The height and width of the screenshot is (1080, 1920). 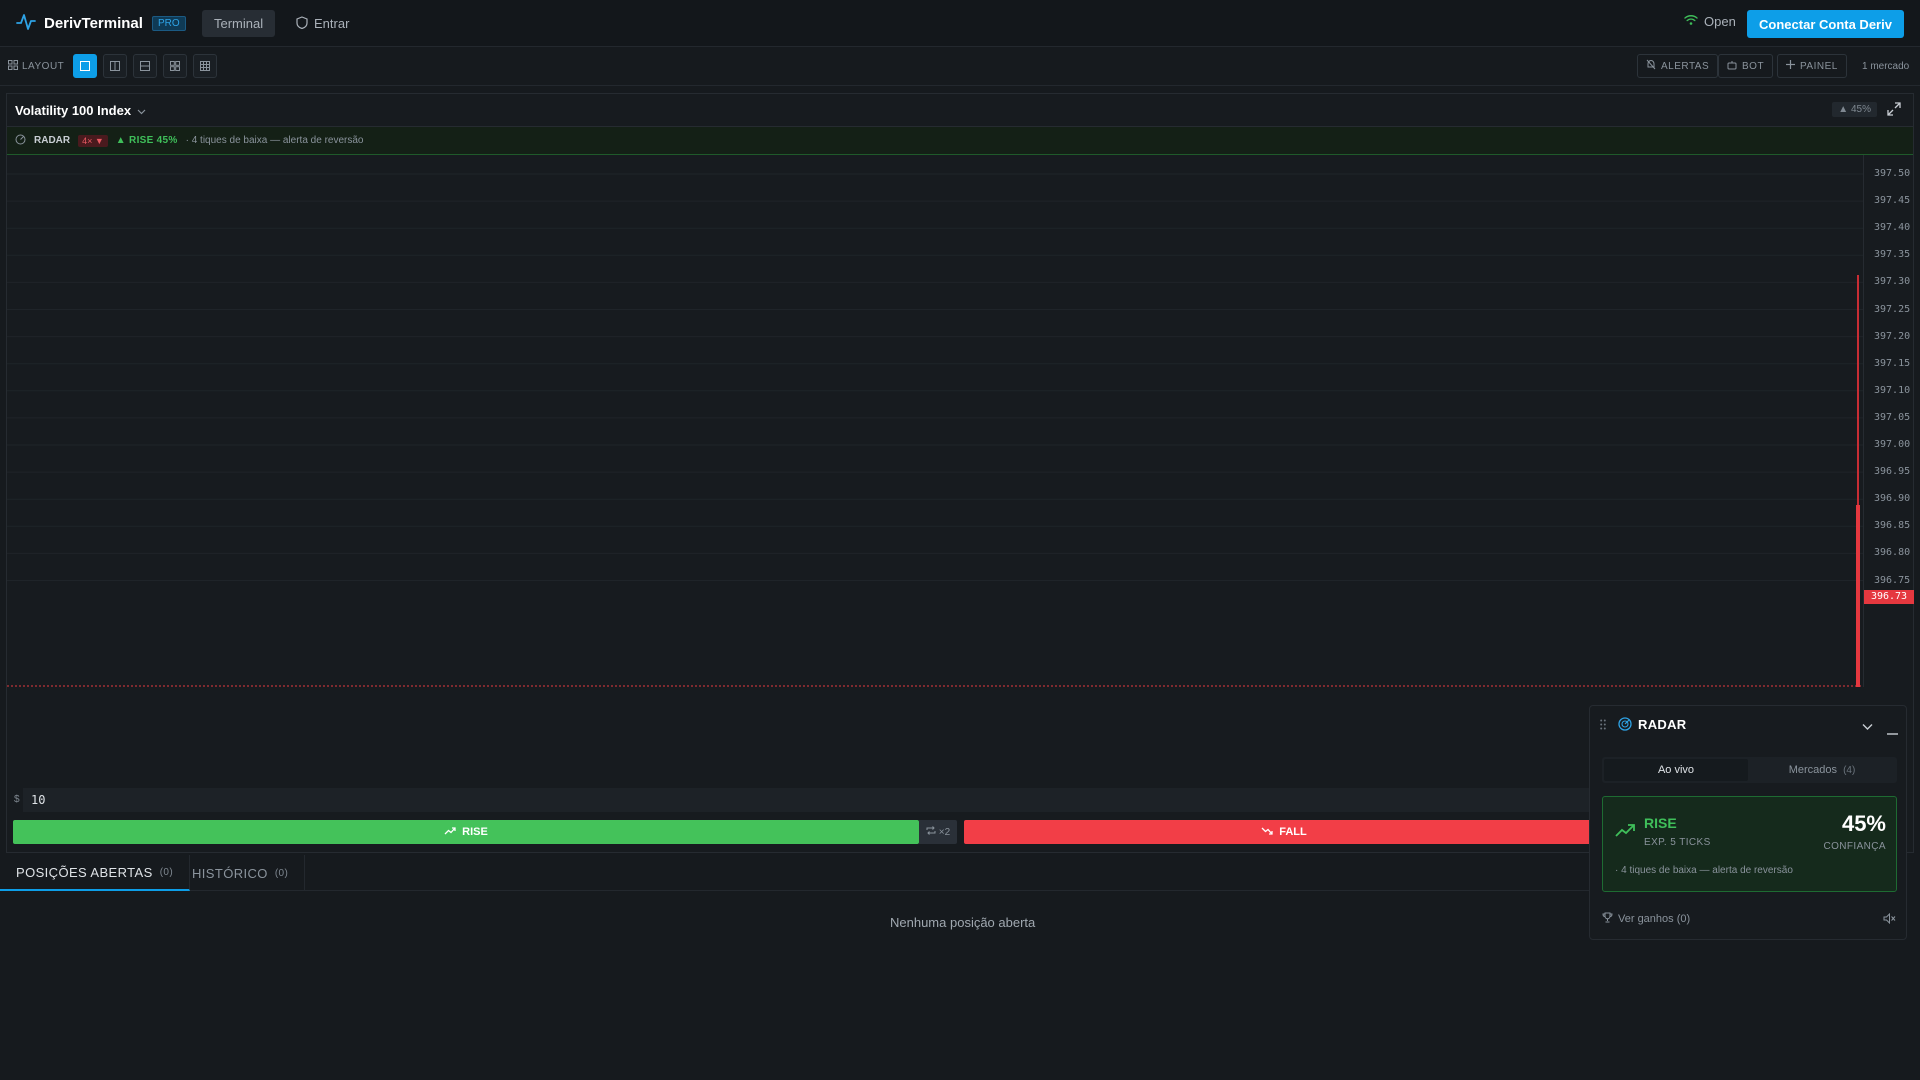 I want to click on signal-badge: ▲ 45%, so click(x=1854, y=109).